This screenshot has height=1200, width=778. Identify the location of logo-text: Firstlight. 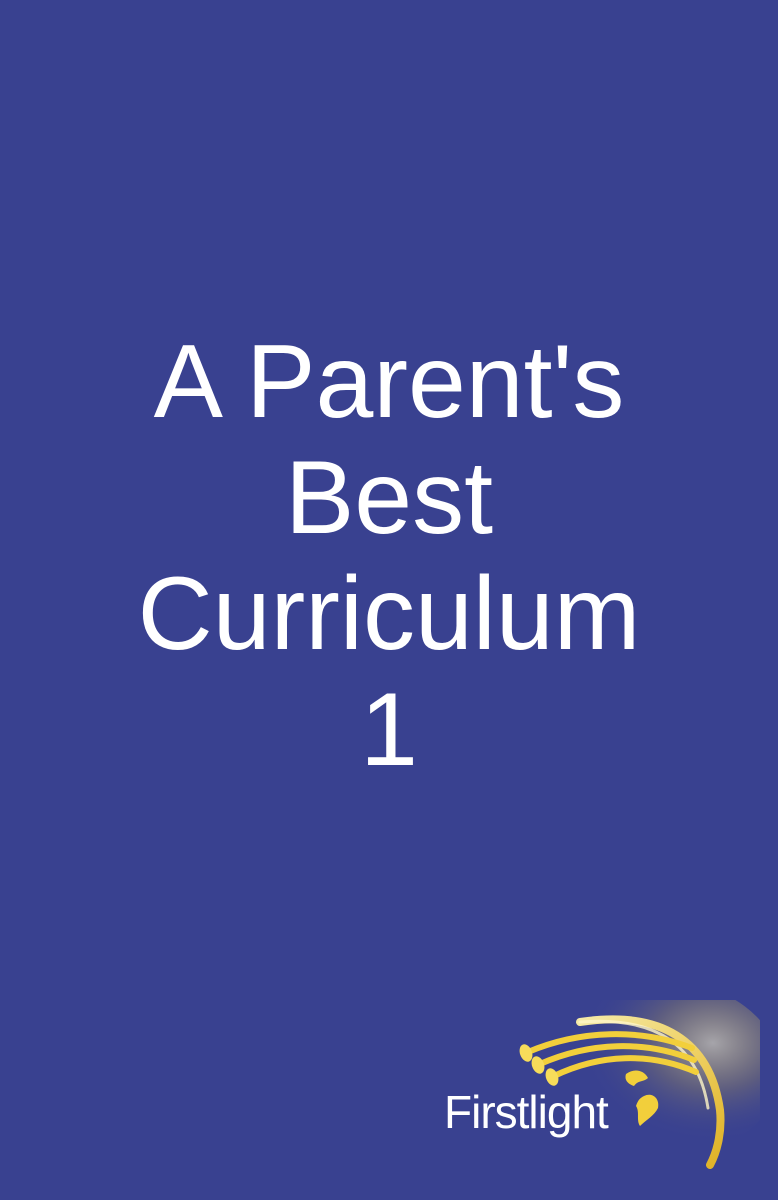
(526, 1112).